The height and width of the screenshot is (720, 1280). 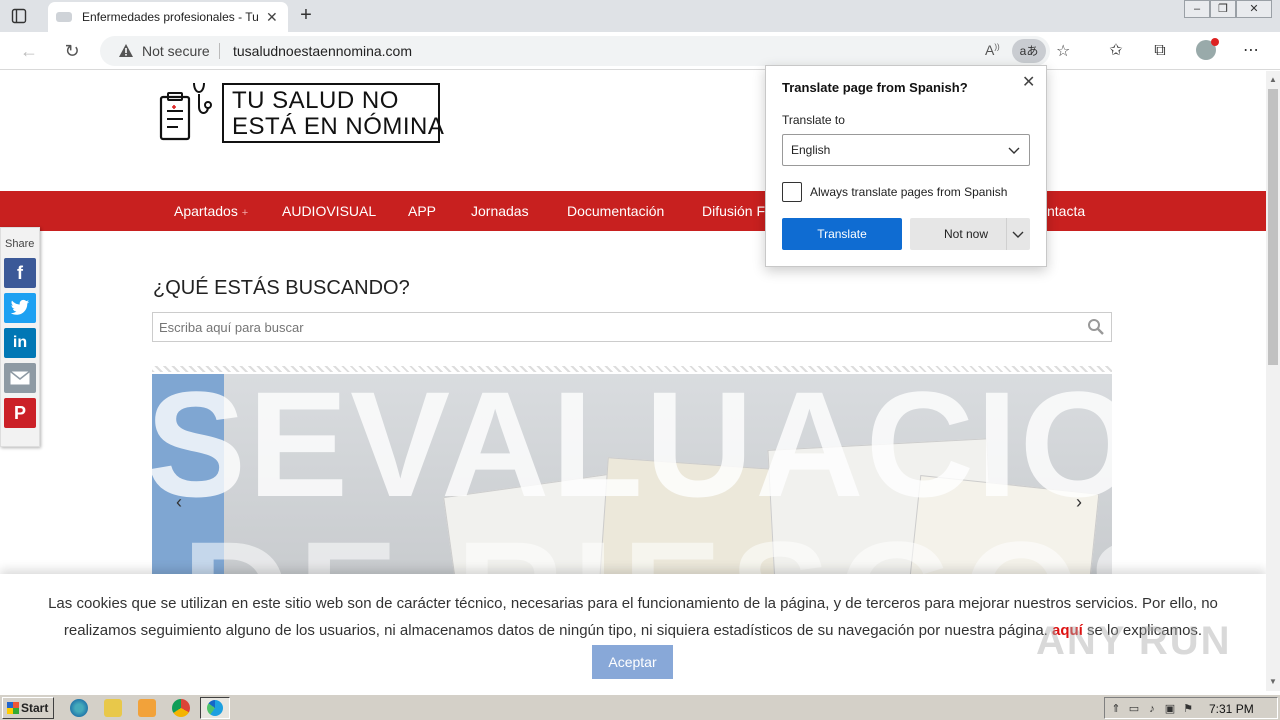 What do you see at coordinates (966, 234) in the screenshot?
I see `not-now-label: Not now` at bounding box center [966, 234].